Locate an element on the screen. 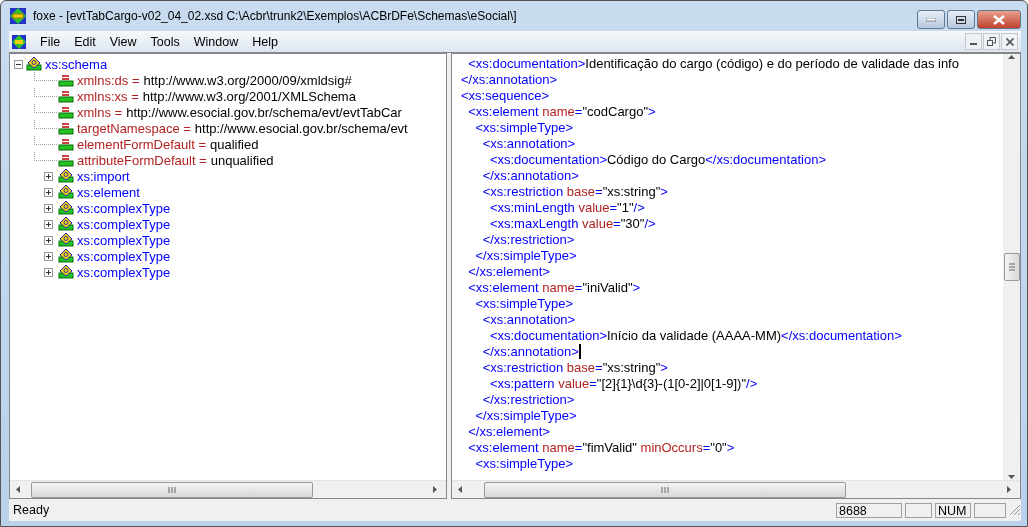  tree-node: xs:element is located at coordinates (108, 192).